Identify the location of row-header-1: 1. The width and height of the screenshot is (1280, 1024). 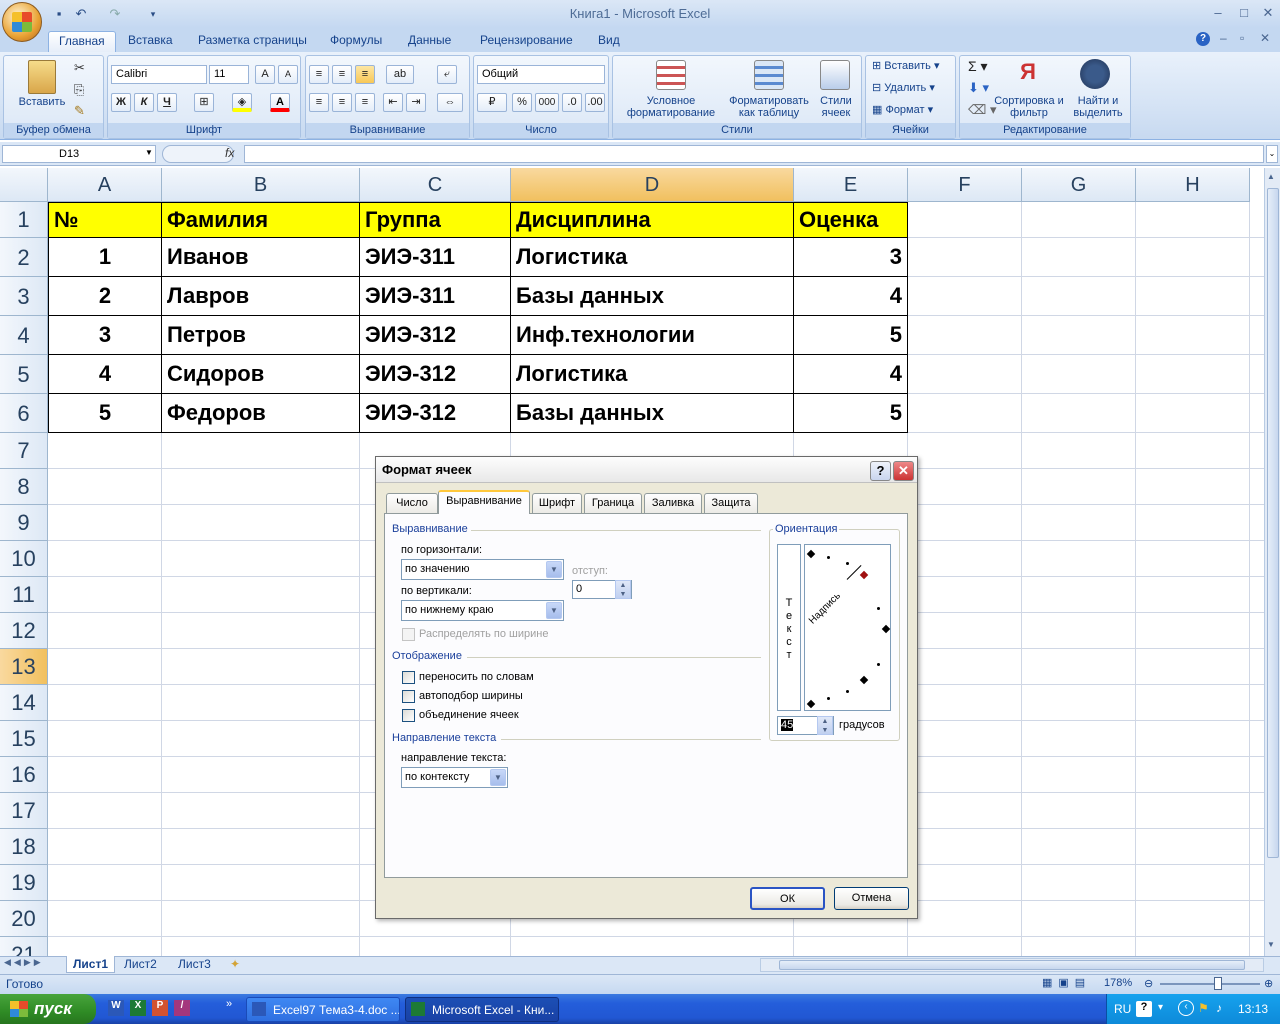
(24, 220).